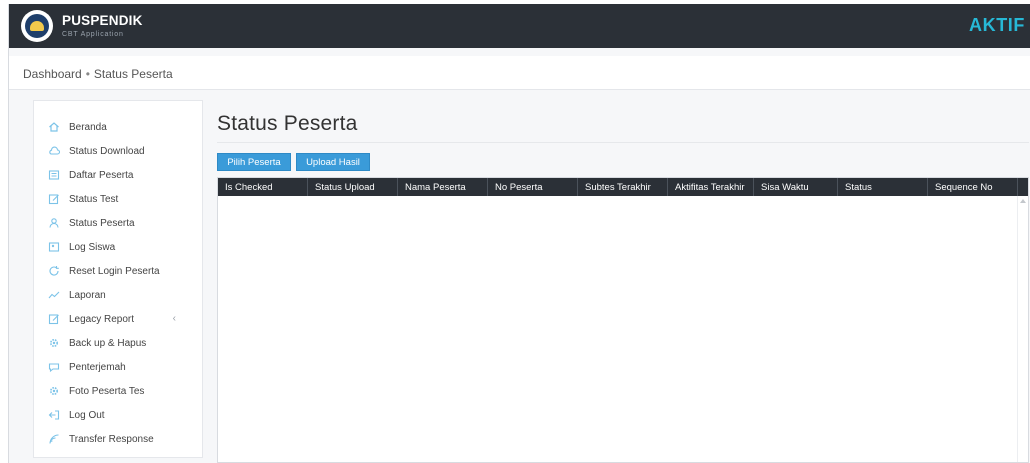  Describe the element at coordinates (1022, 329) in the screenshot. I see `table-scrollbar` at that location.